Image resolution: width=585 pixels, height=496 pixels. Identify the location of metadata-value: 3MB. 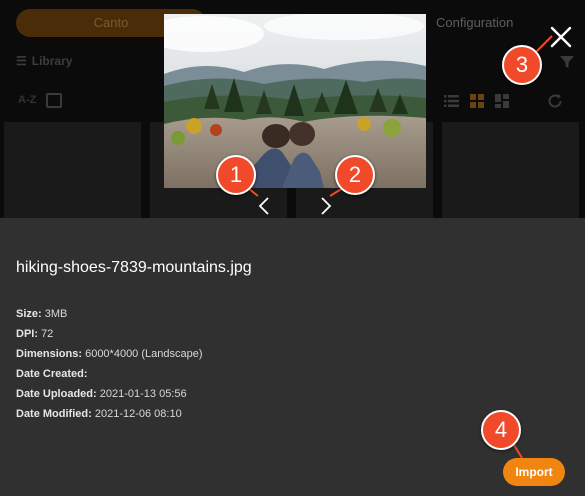
(56, 314).